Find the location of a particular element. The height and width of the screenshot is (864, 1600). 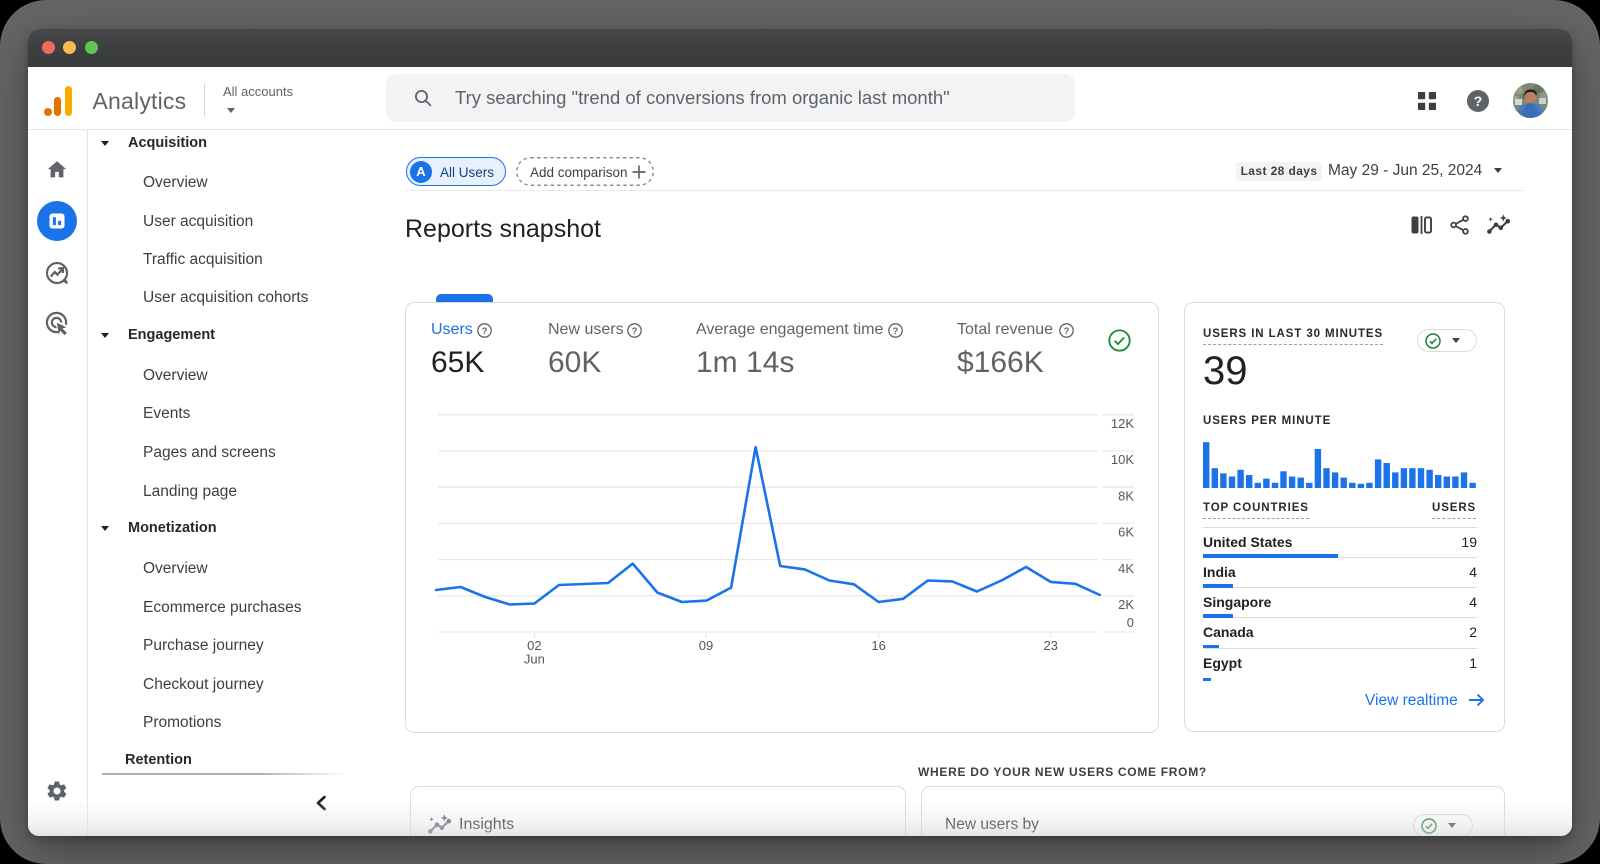

svg-text: 16 is located at coordinates (878, 645).